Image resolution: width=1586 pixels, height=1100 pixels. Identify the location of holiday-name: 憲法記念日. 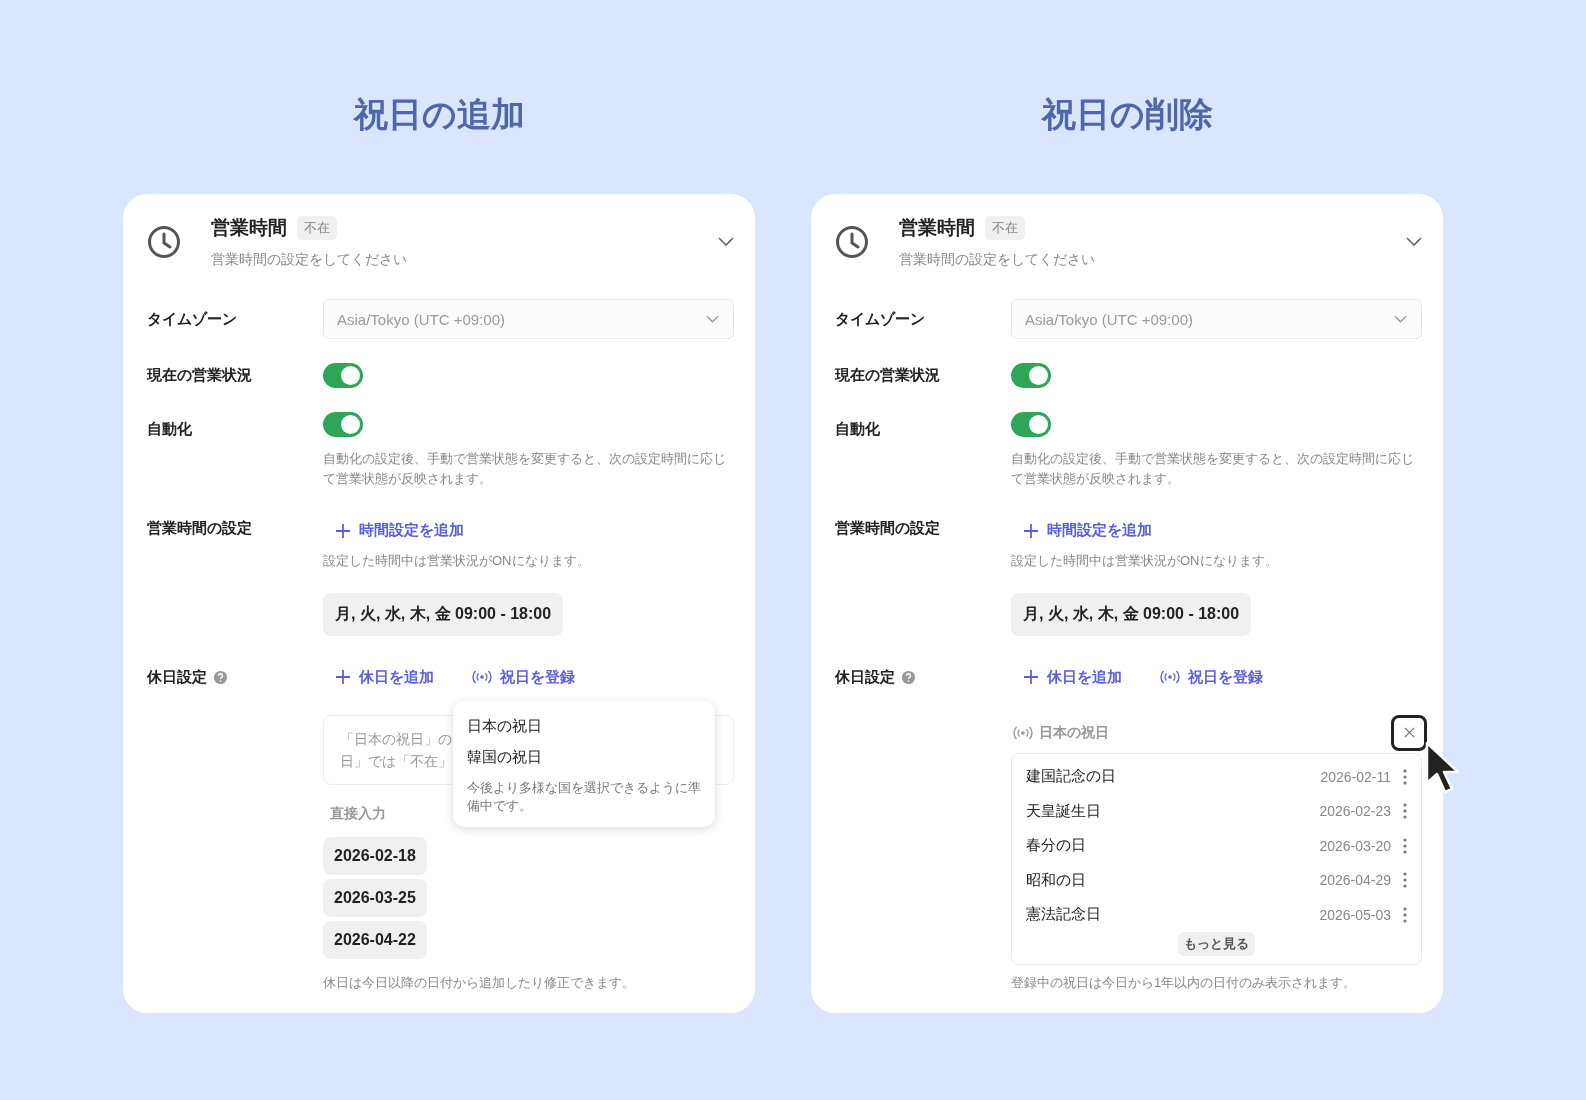
(1064, 915).